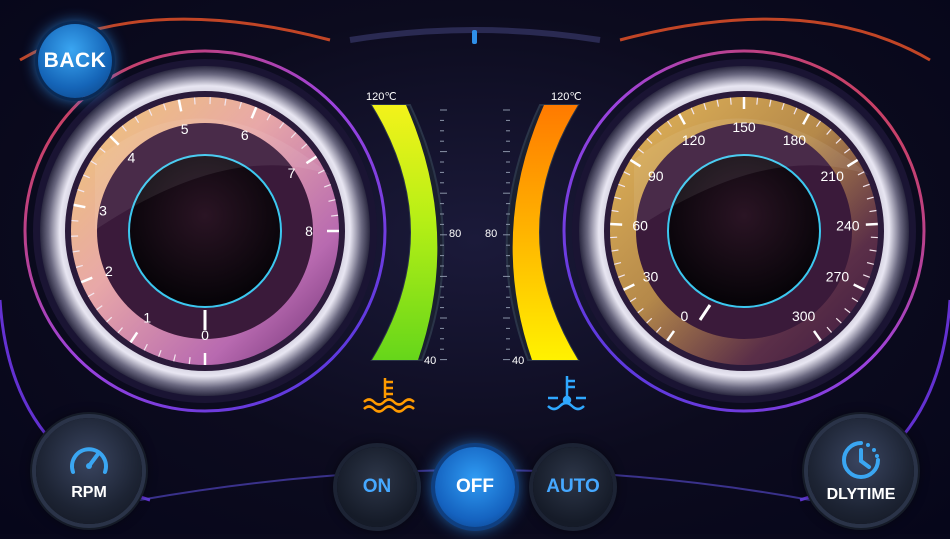 Image resolution: width=950 pixels, height=539 pixels. What do you see at coordinates (651, 277) in the screenshot?
I see `speed-dial-label: 30` at bounding box center [651, 277].